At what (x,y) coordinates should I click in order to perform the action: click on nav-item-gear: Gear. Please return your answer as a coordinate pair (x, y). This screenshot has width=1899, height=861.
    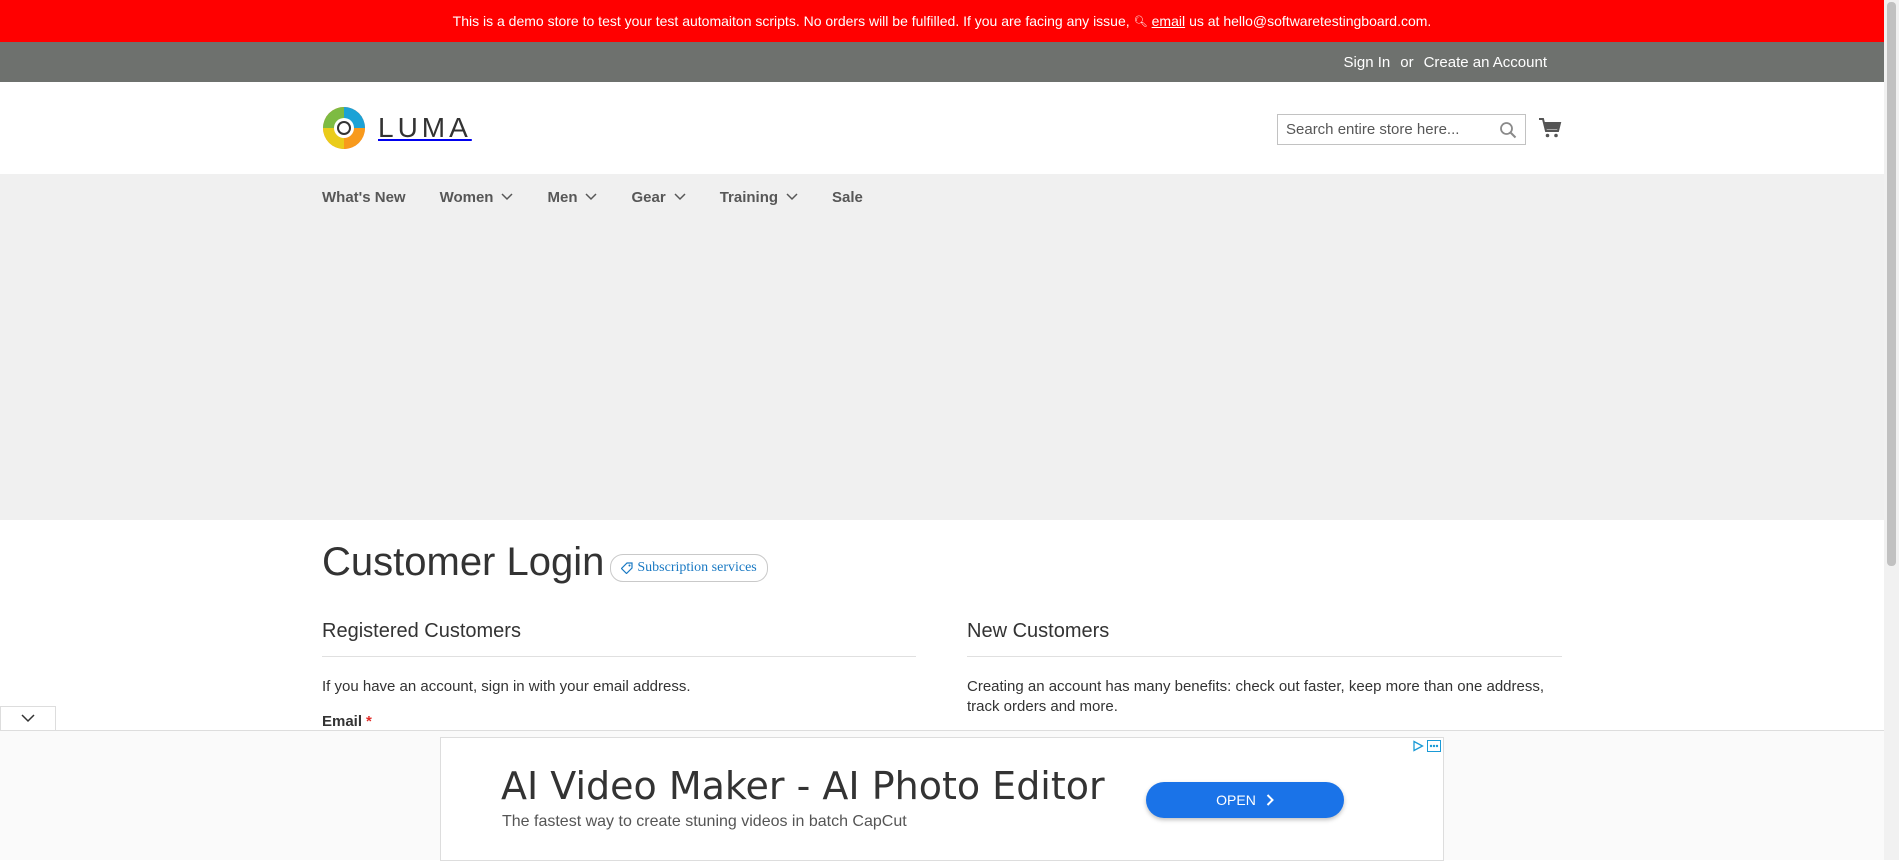
    Looking at the image, I should click on (658, 197).